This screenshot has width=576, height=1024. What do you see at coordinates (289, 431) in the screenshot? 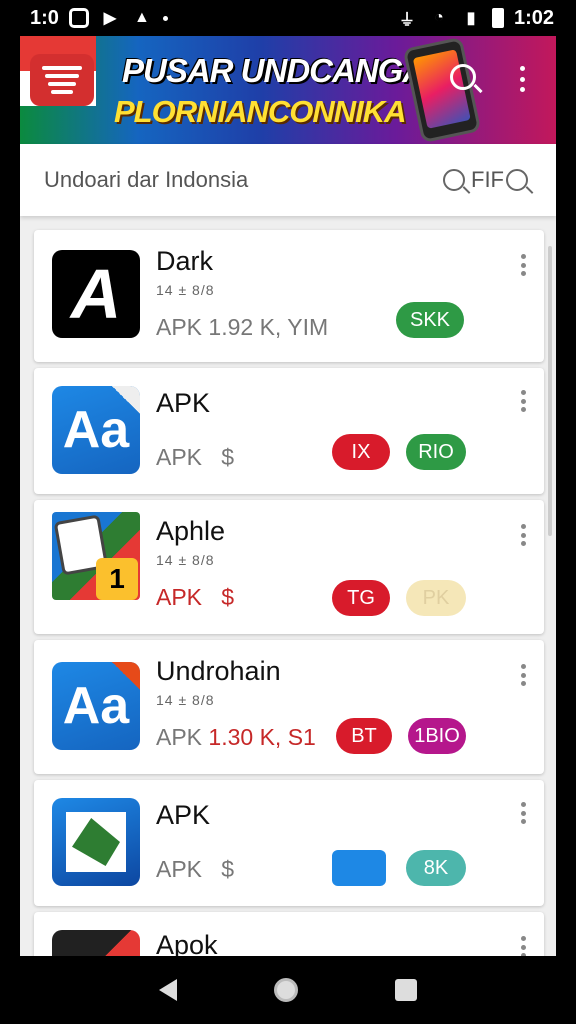
I see `list-item: Aa APK APK $ IX RIO` at bounding box center [289, 431].